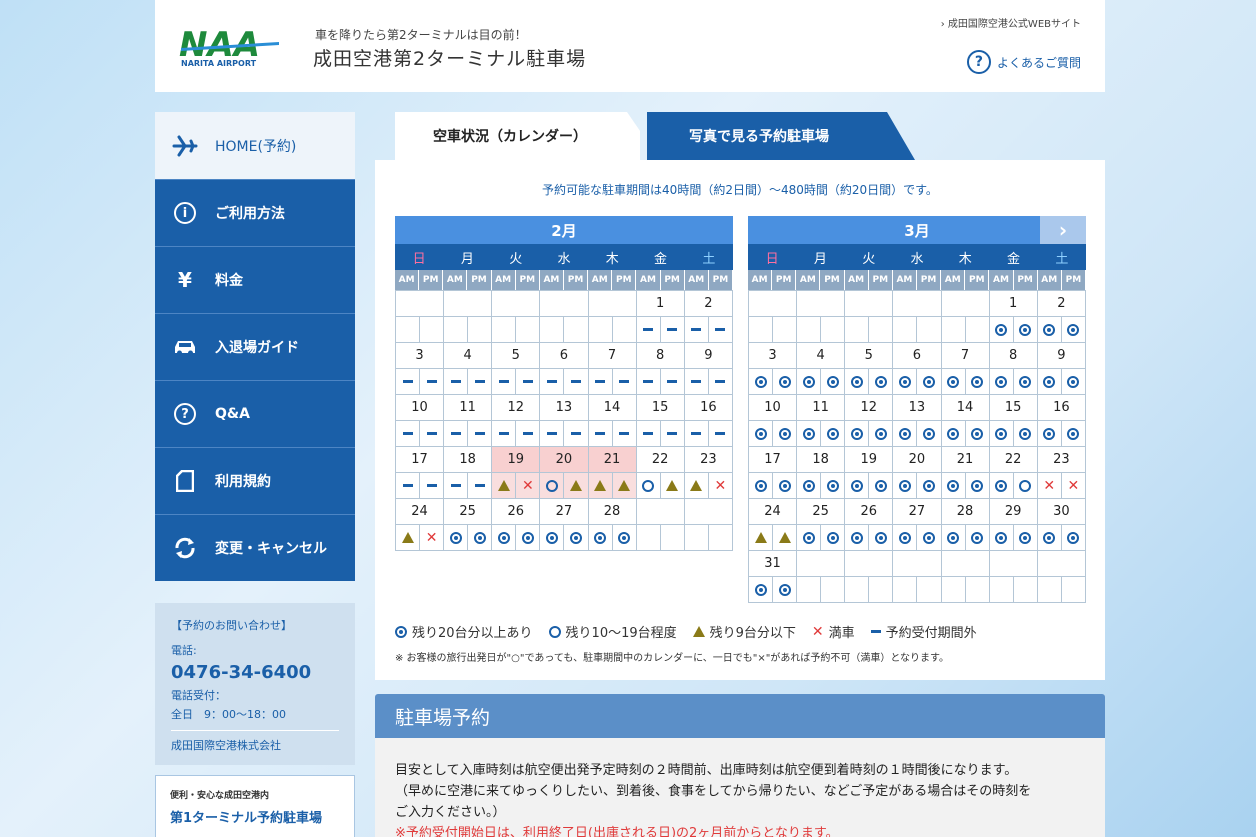  What do you see at coordinates (255, 547) in the screenshot?
I see `nav-change-cancel: 変更・キャンセル` at bounding box center [255, 547].